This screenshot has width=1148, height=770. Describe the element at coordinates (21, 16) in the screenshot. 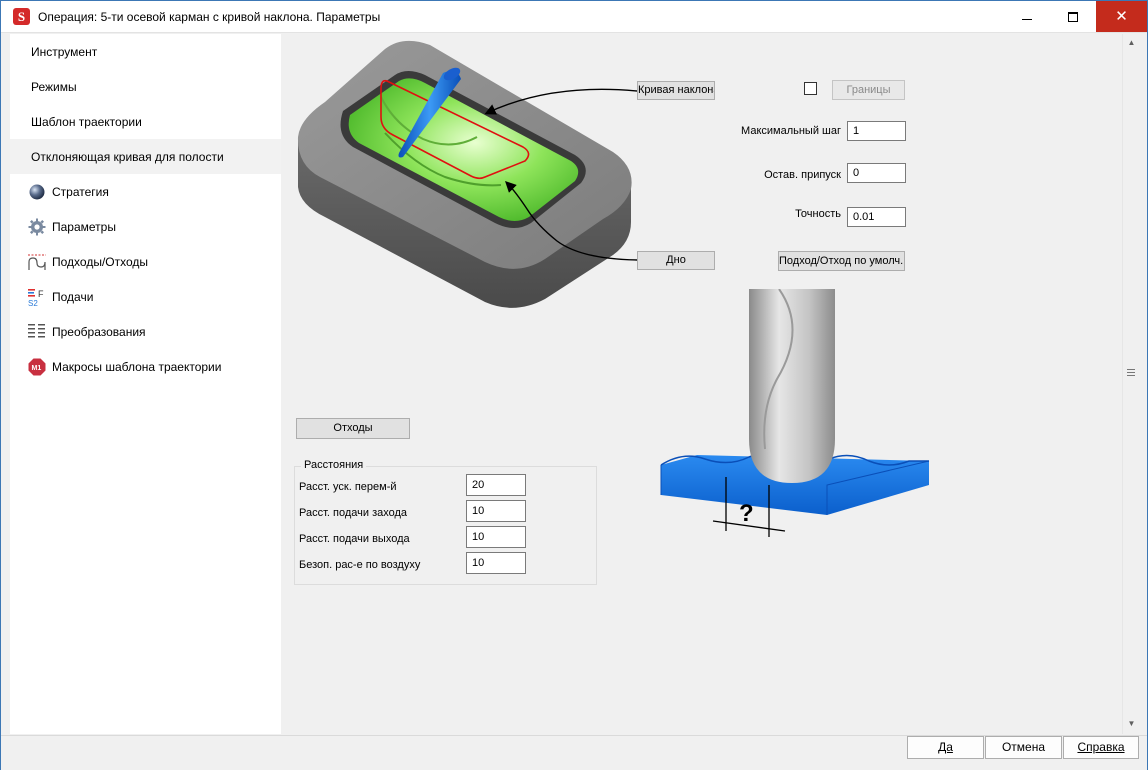

I see `app-icon: S` at that location.